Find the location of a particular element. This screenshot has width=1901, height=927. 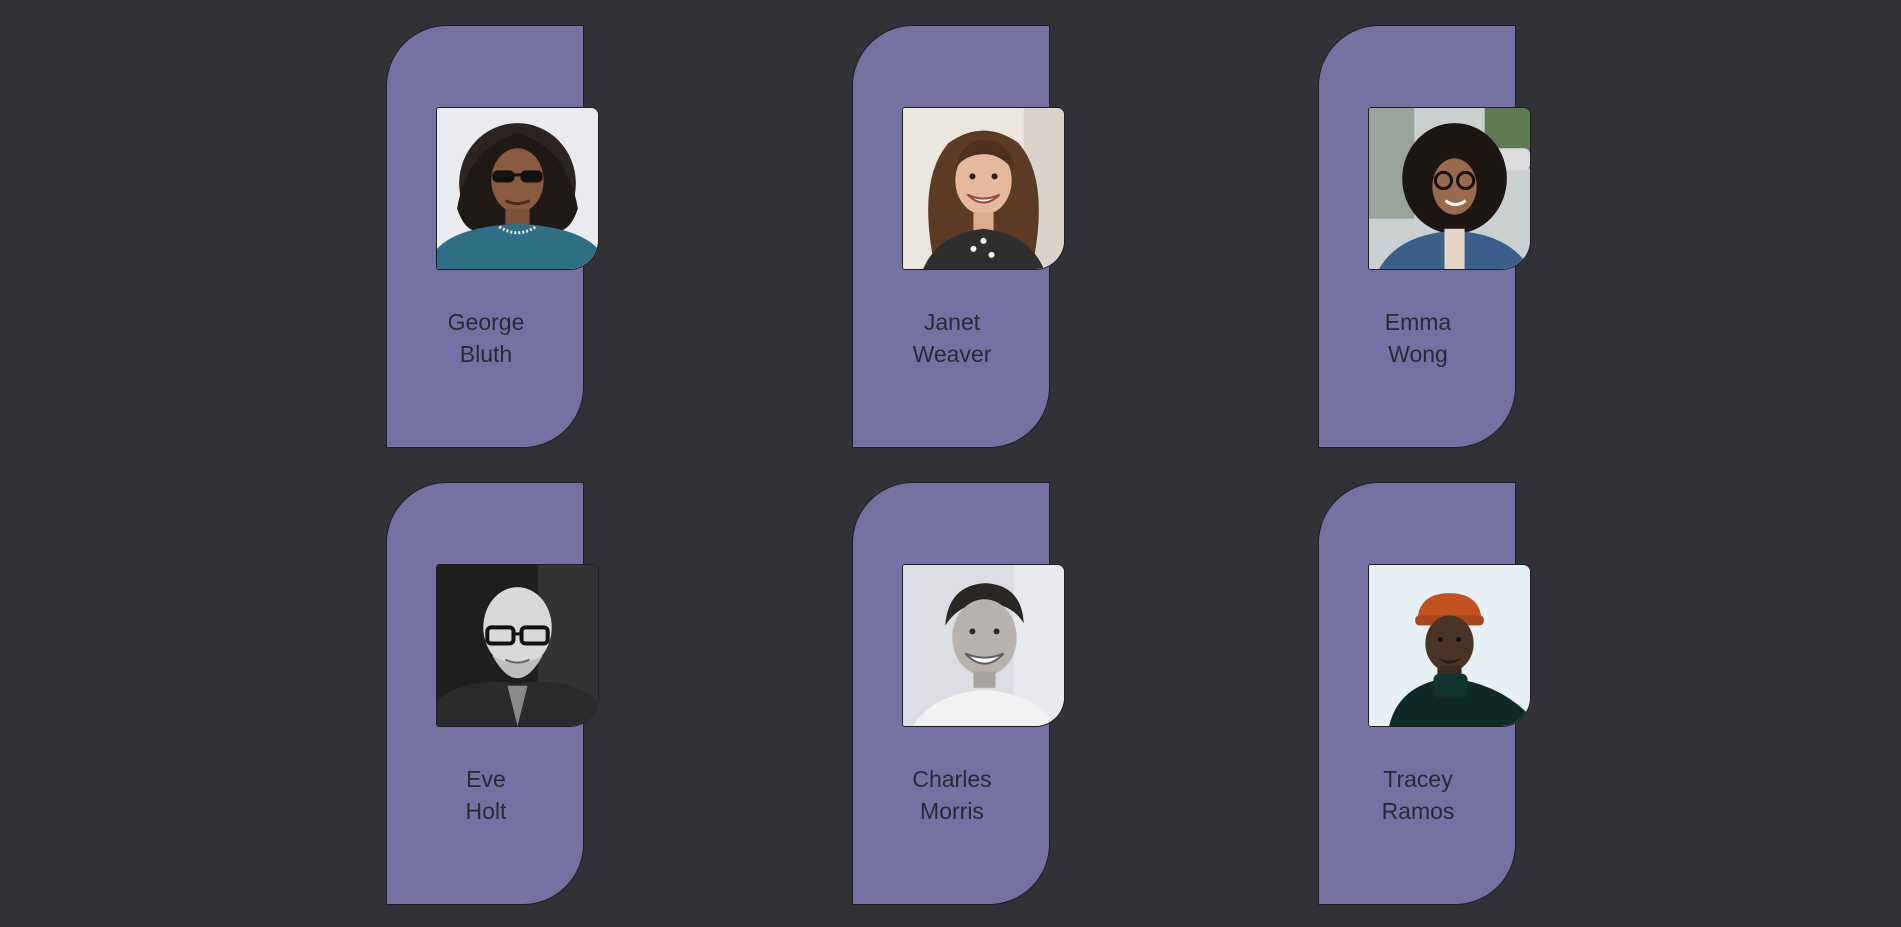

first-name: Emma is located at coordinates (1418, 322).